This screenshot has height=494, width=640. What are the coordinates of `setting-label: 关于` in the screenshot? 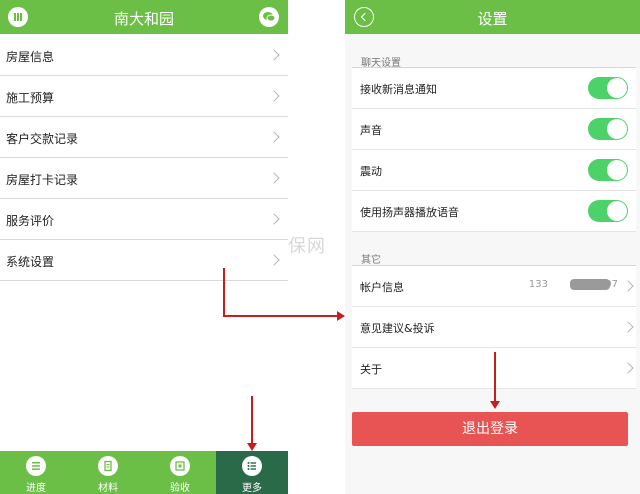 It's located at (371, 369).